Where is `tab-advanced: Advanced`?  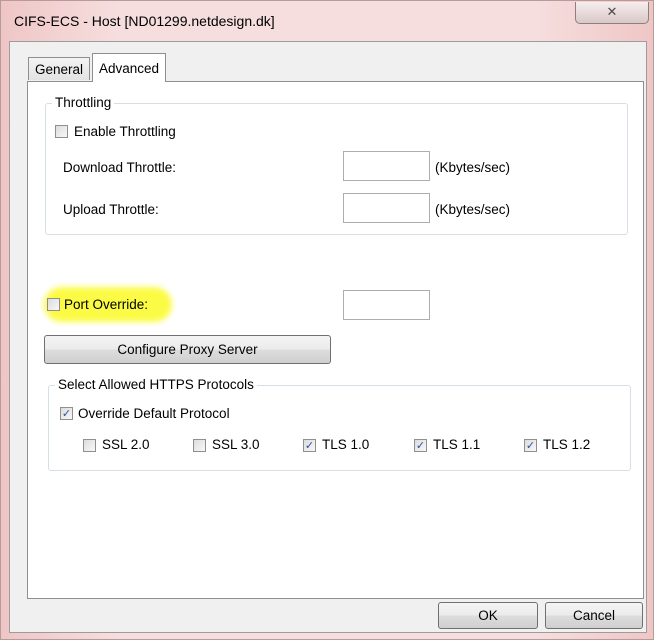
tab-advanced: Advanced is located at coordinates (129, 67).